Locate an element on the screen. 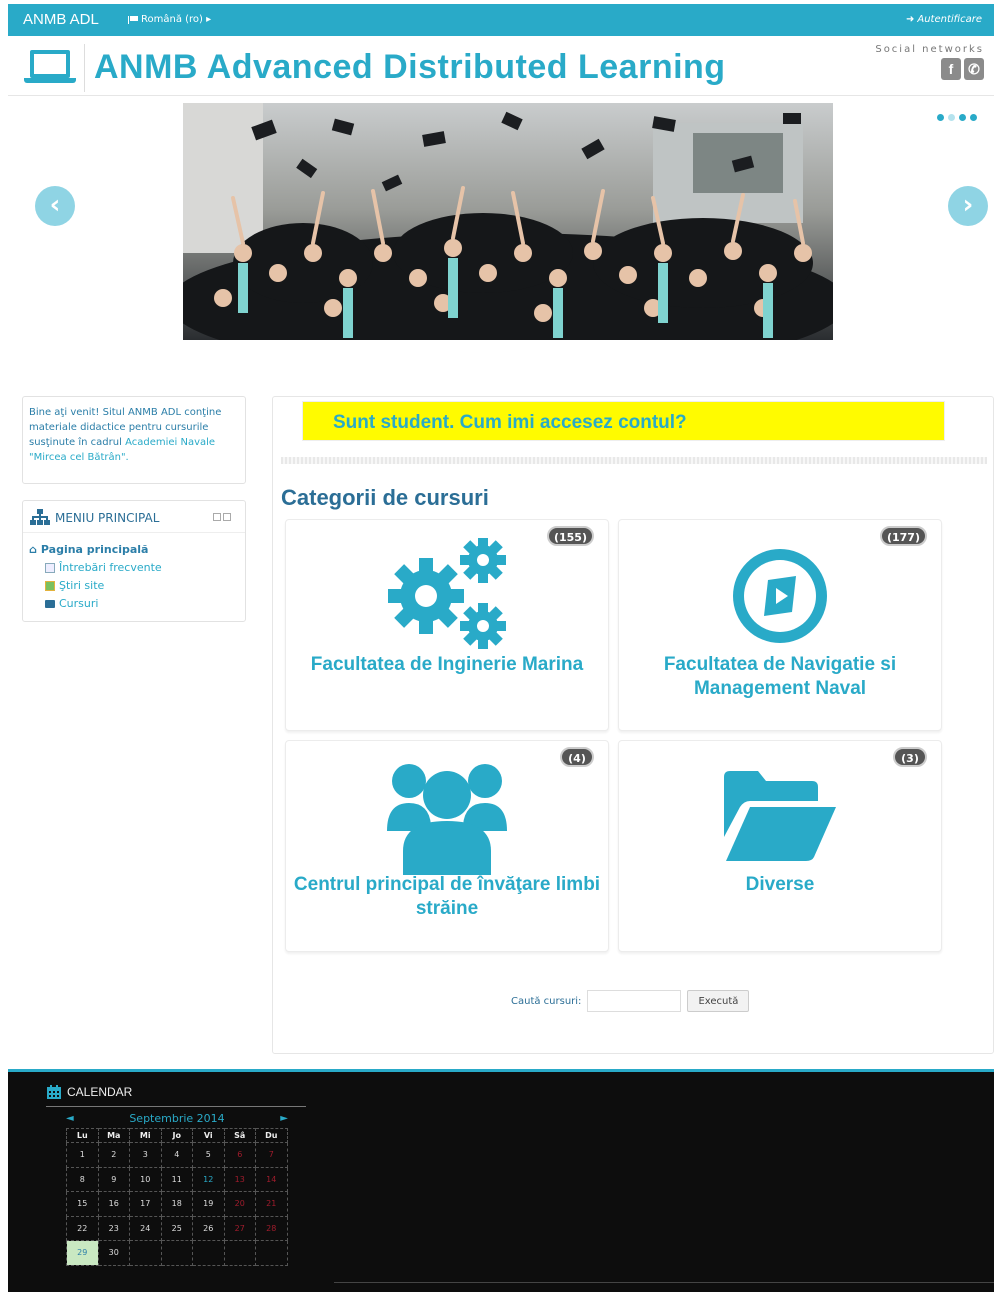  compass-icon is located at coordinates (780, 596).